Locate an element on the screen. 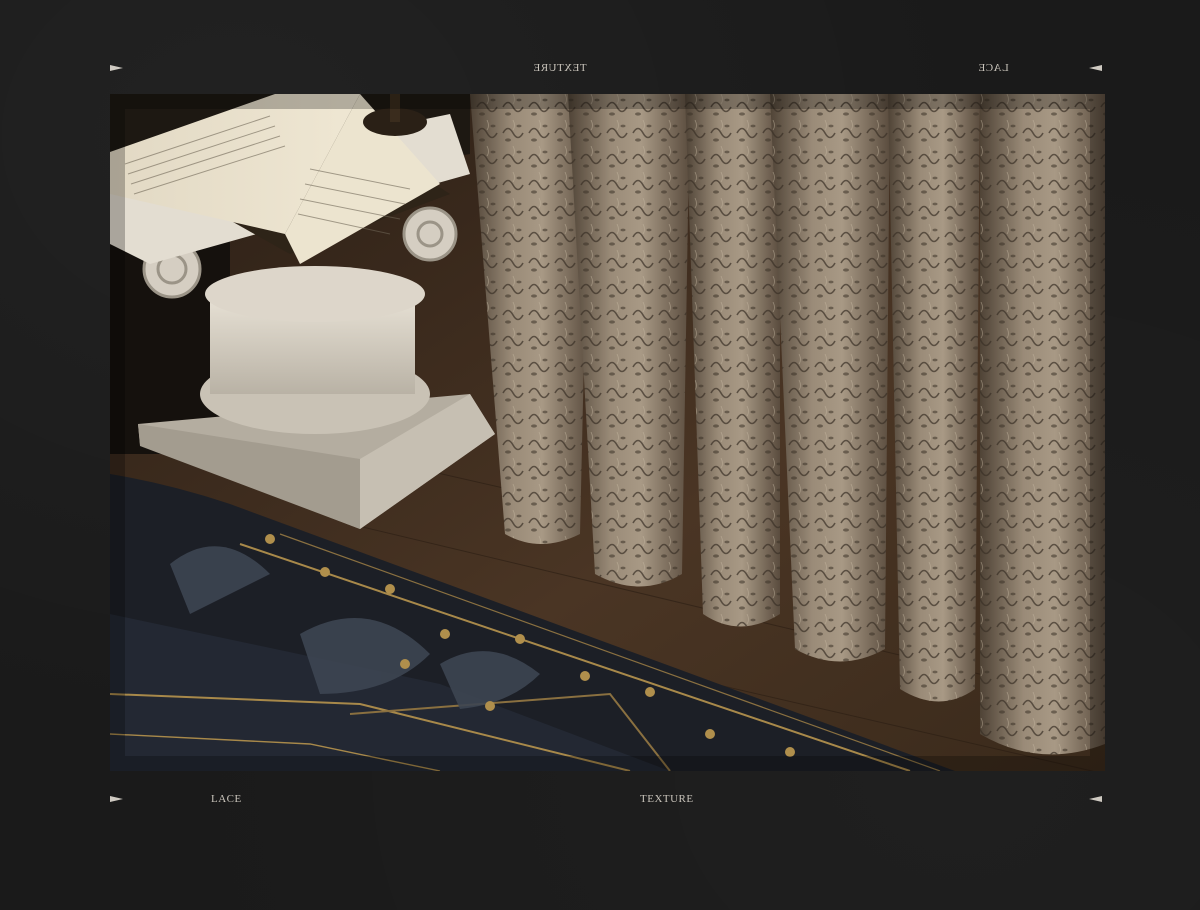 This screenshot has height=910, width=1200. bottom-texture-label: TEXTURE is located at coordinates (667, 799).